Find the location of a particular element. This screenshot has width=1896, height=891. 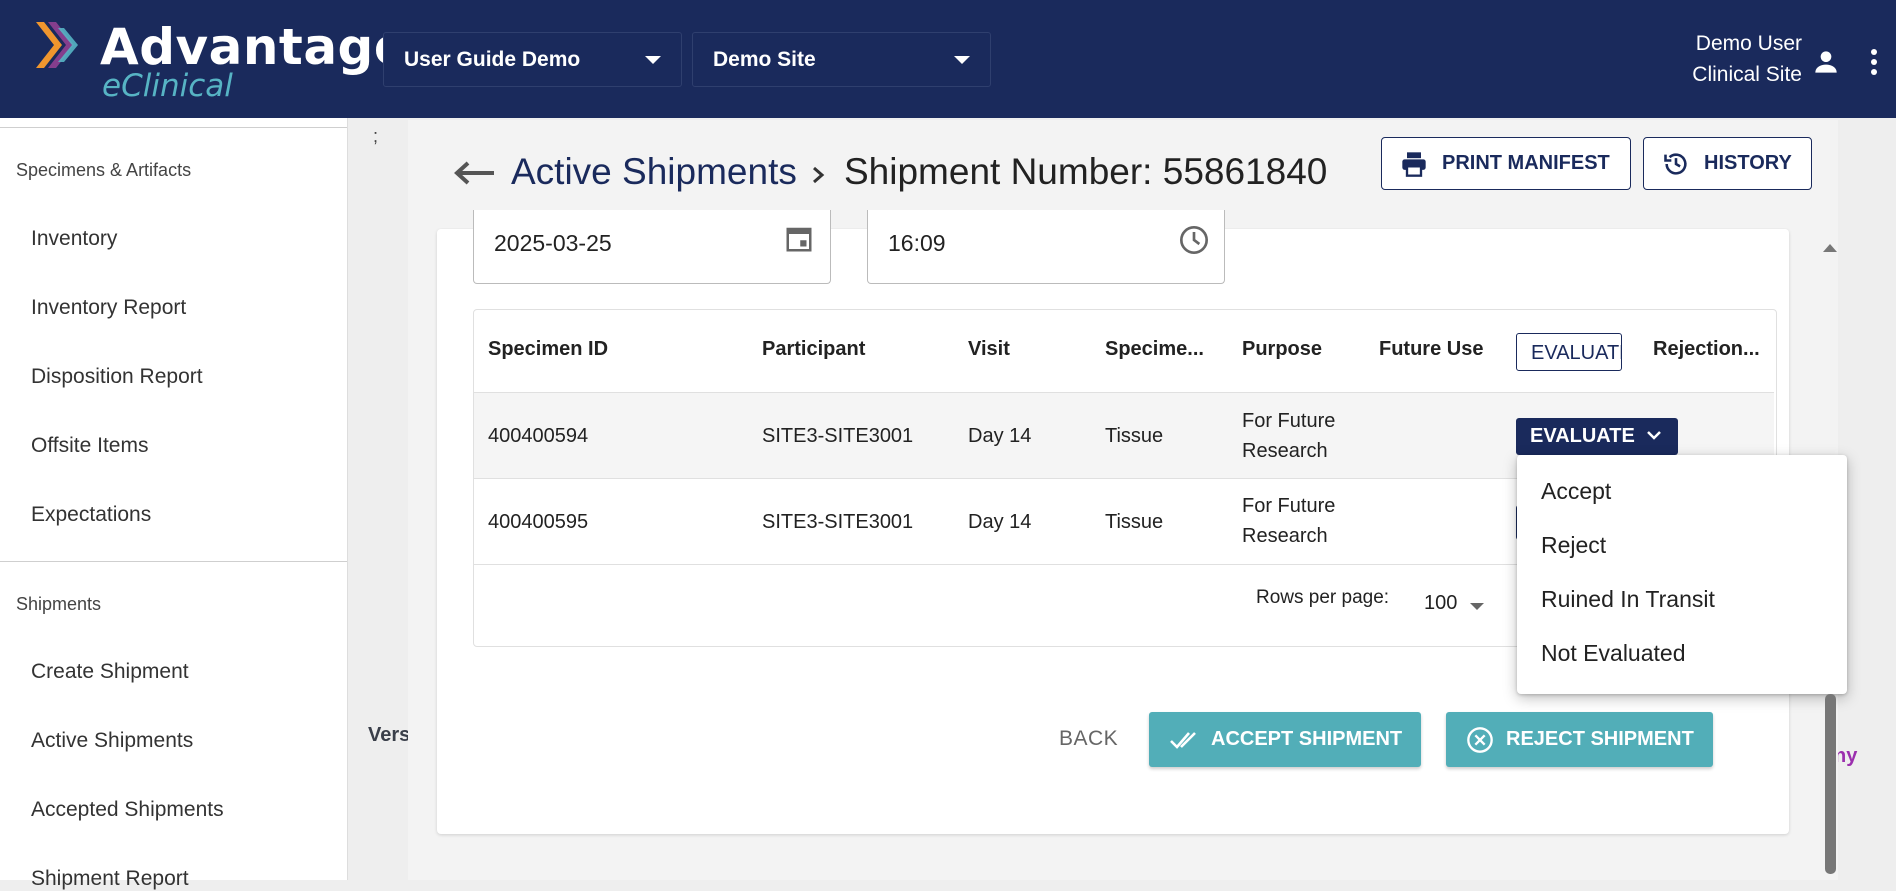

history-icon is located at coordinates (1675, 163).